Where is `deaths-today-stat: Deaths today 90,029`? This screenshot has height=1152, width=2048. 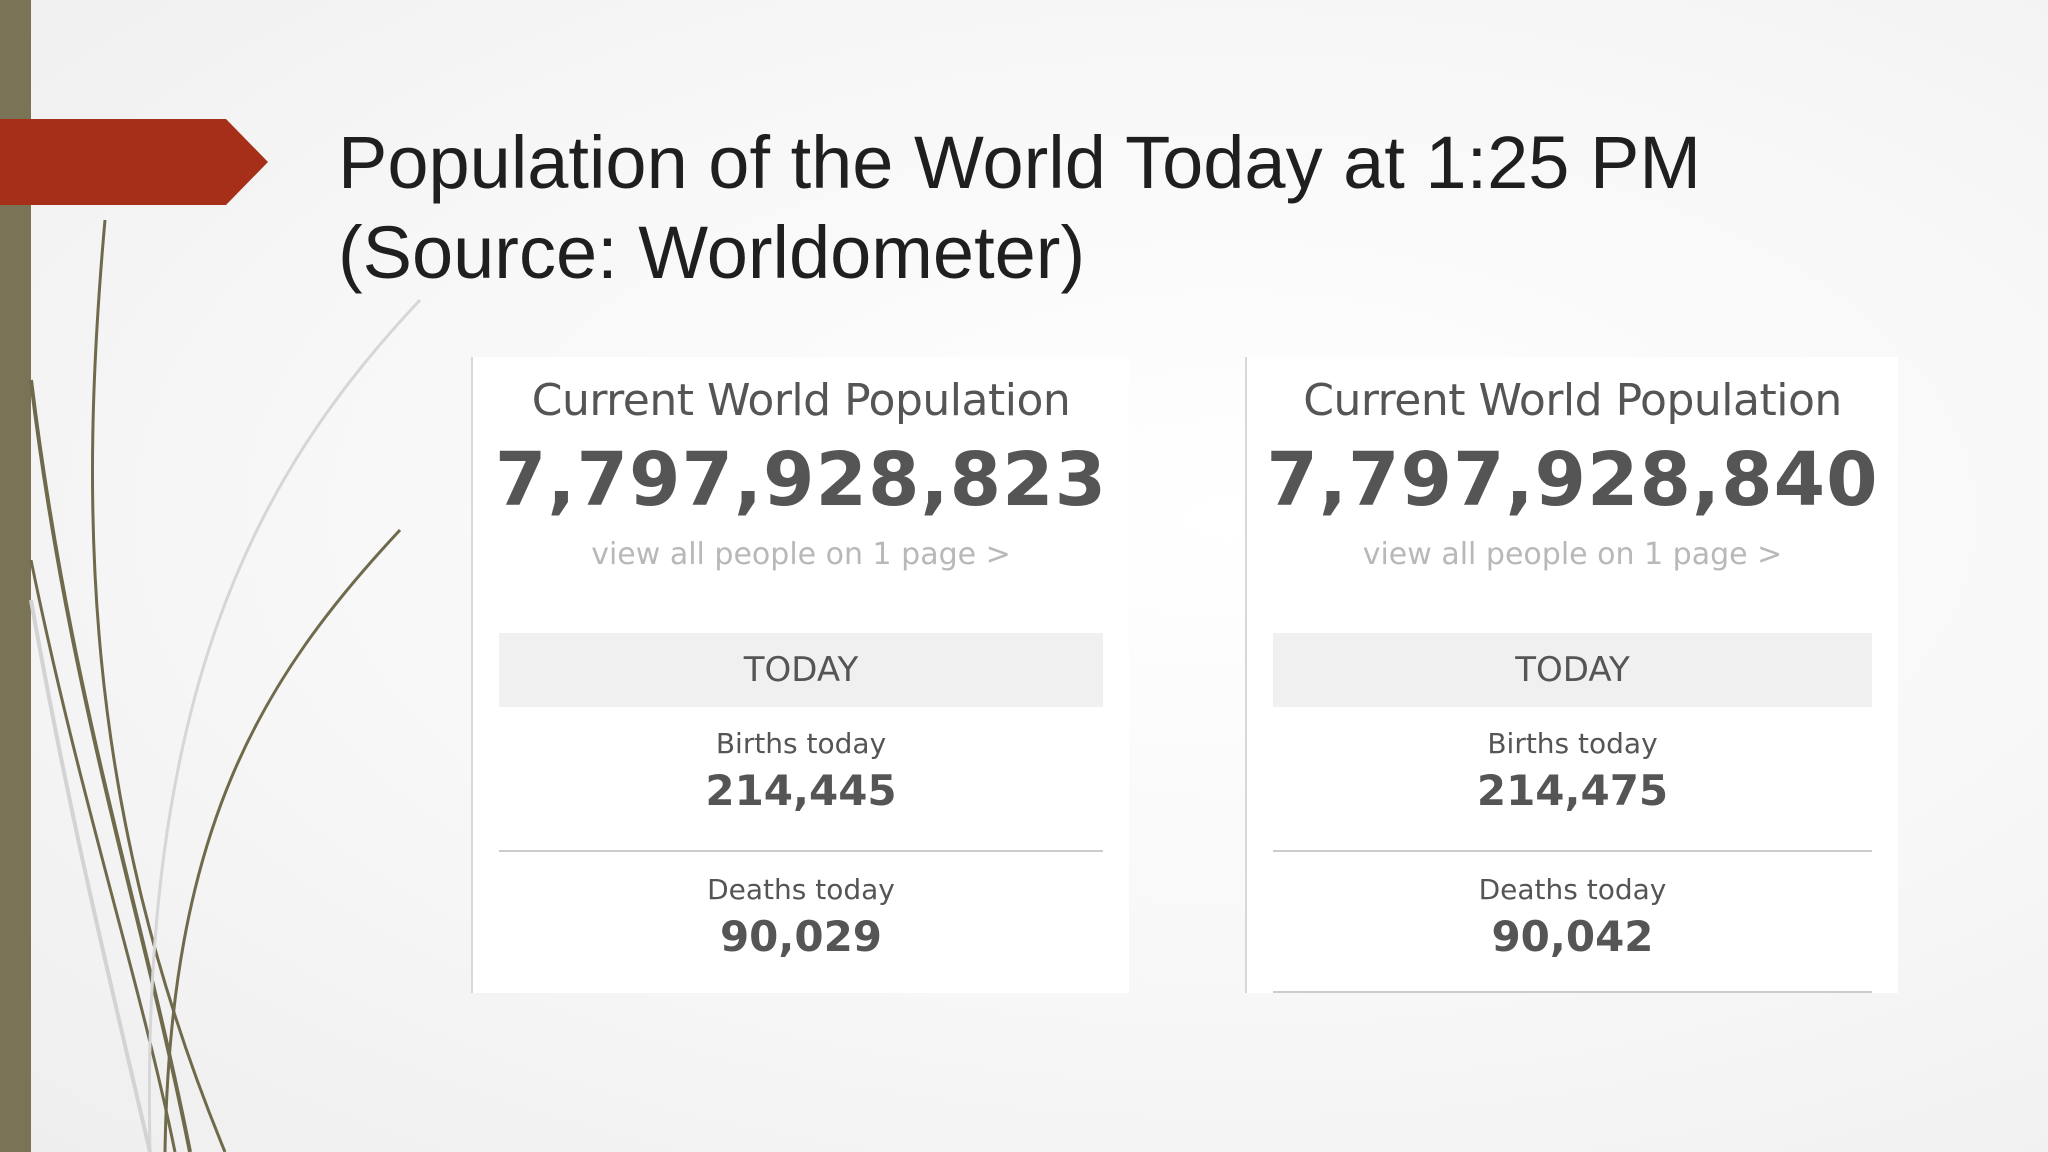 deaths-today-stat: Deaths today 90,029 is located at coordinates (801, 917).